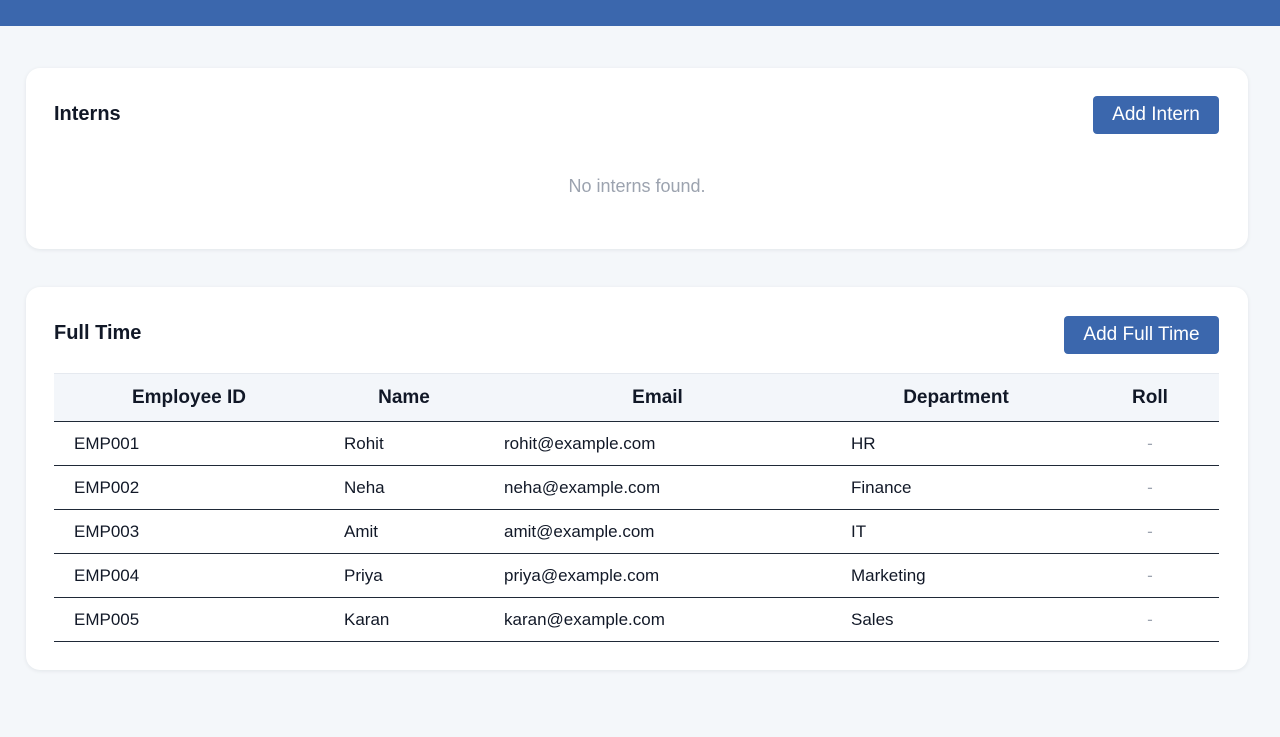  I want to click on table-row: EMP003 Amit amit@example.com IT -, so click(636, 531).